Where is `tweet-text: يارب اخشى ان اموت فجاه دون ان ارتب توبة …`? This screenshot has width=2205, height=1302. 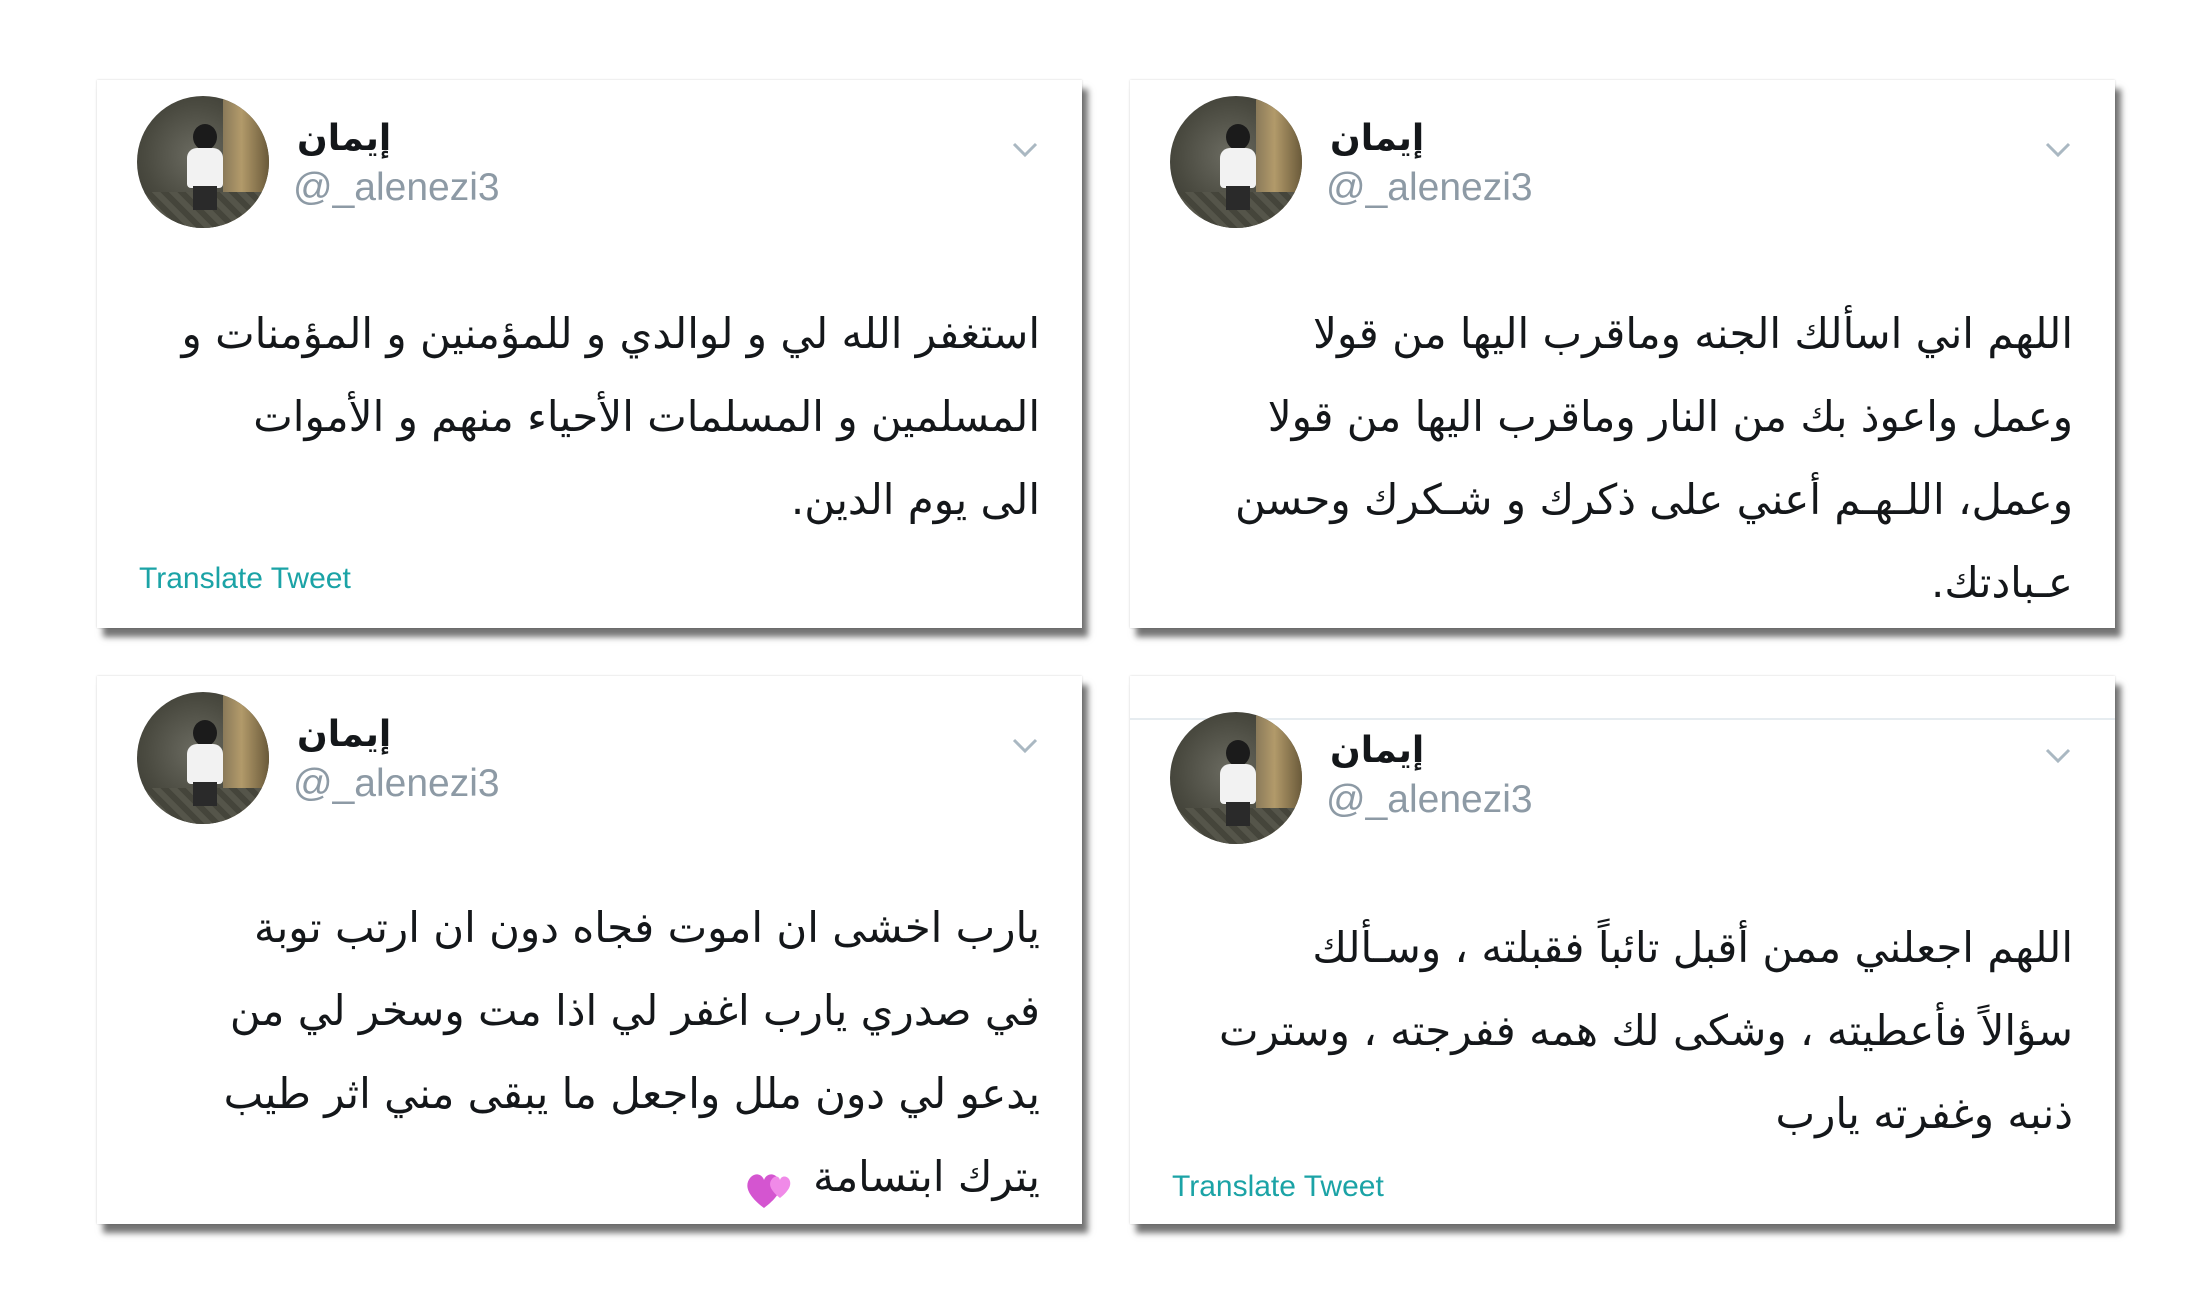
tweet-text: يارب اخشى ان اموت فجاه دون ان ارتب توبة … is located at coordinates (589, 1052).